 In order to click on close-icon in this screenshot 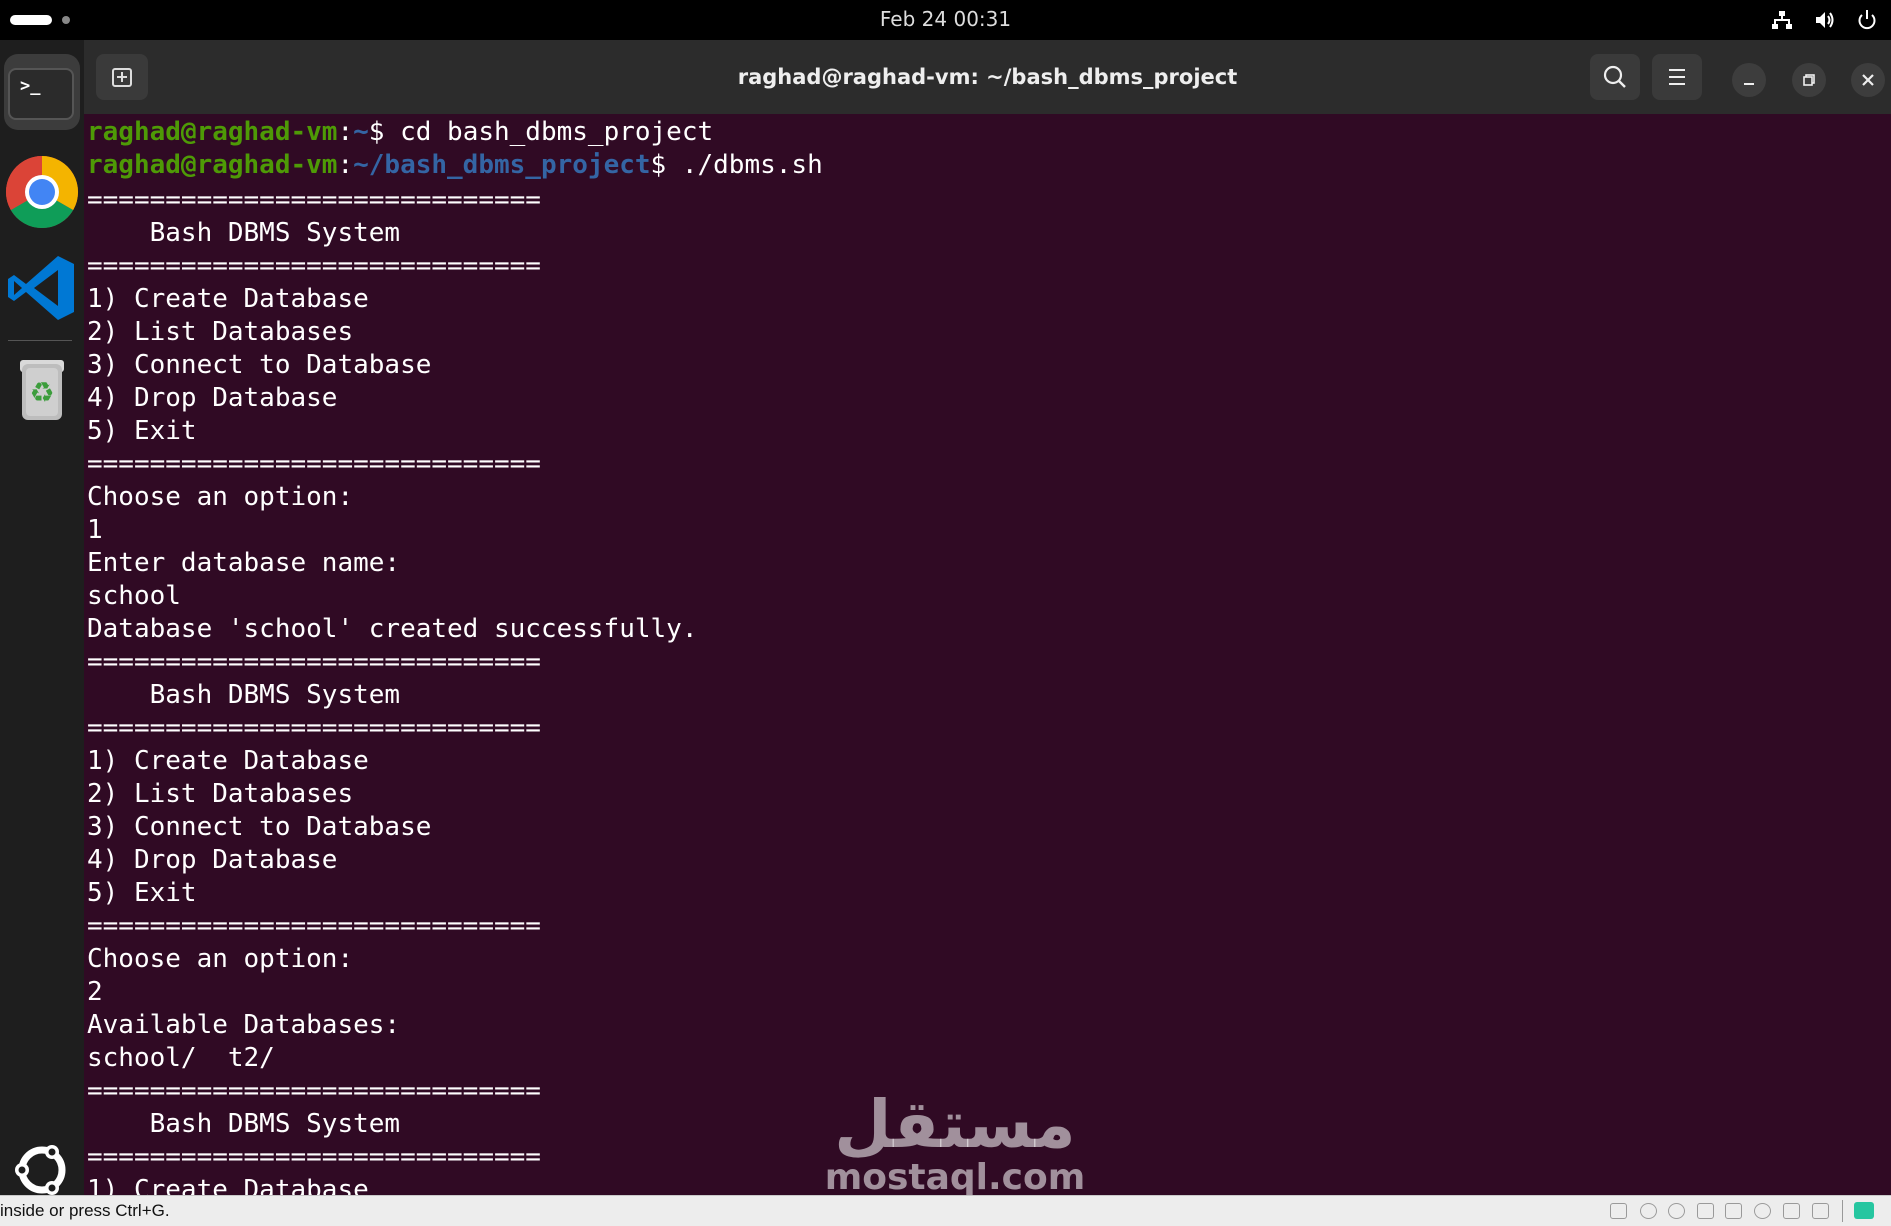, I will do `click(1868, 80)`.